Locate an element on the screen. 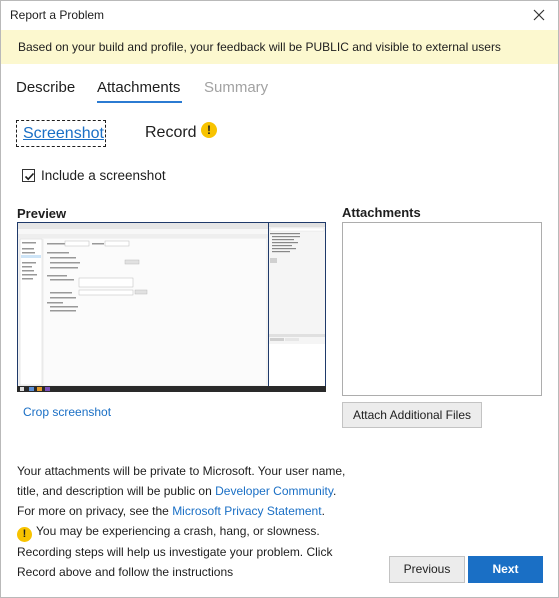 The height and width of the screenshot is (598, 559). tab-attachments: Attachments is located at coordinates (138, 87).